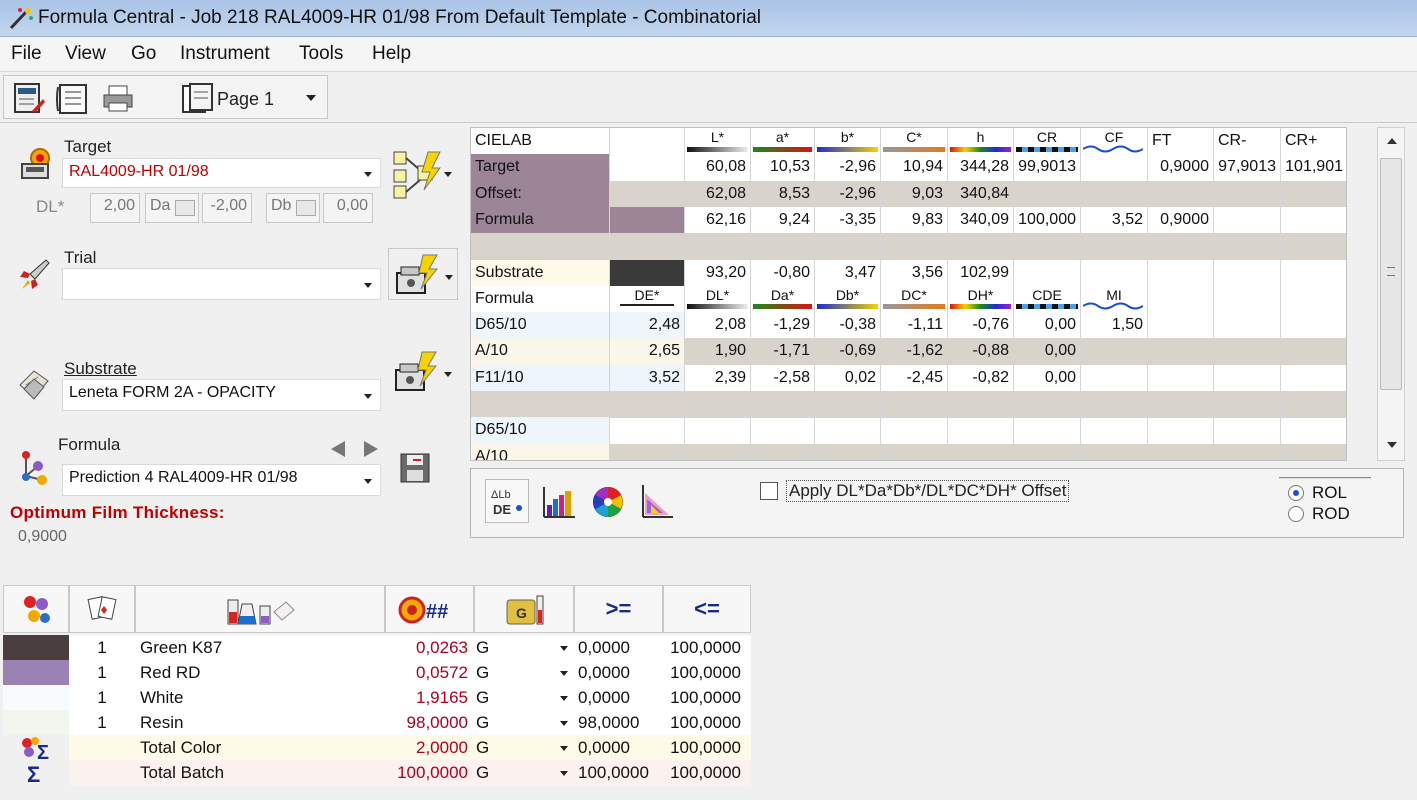 The image size is (1417, 800). I want to click on color-wheel-icon, so click(608, 502).